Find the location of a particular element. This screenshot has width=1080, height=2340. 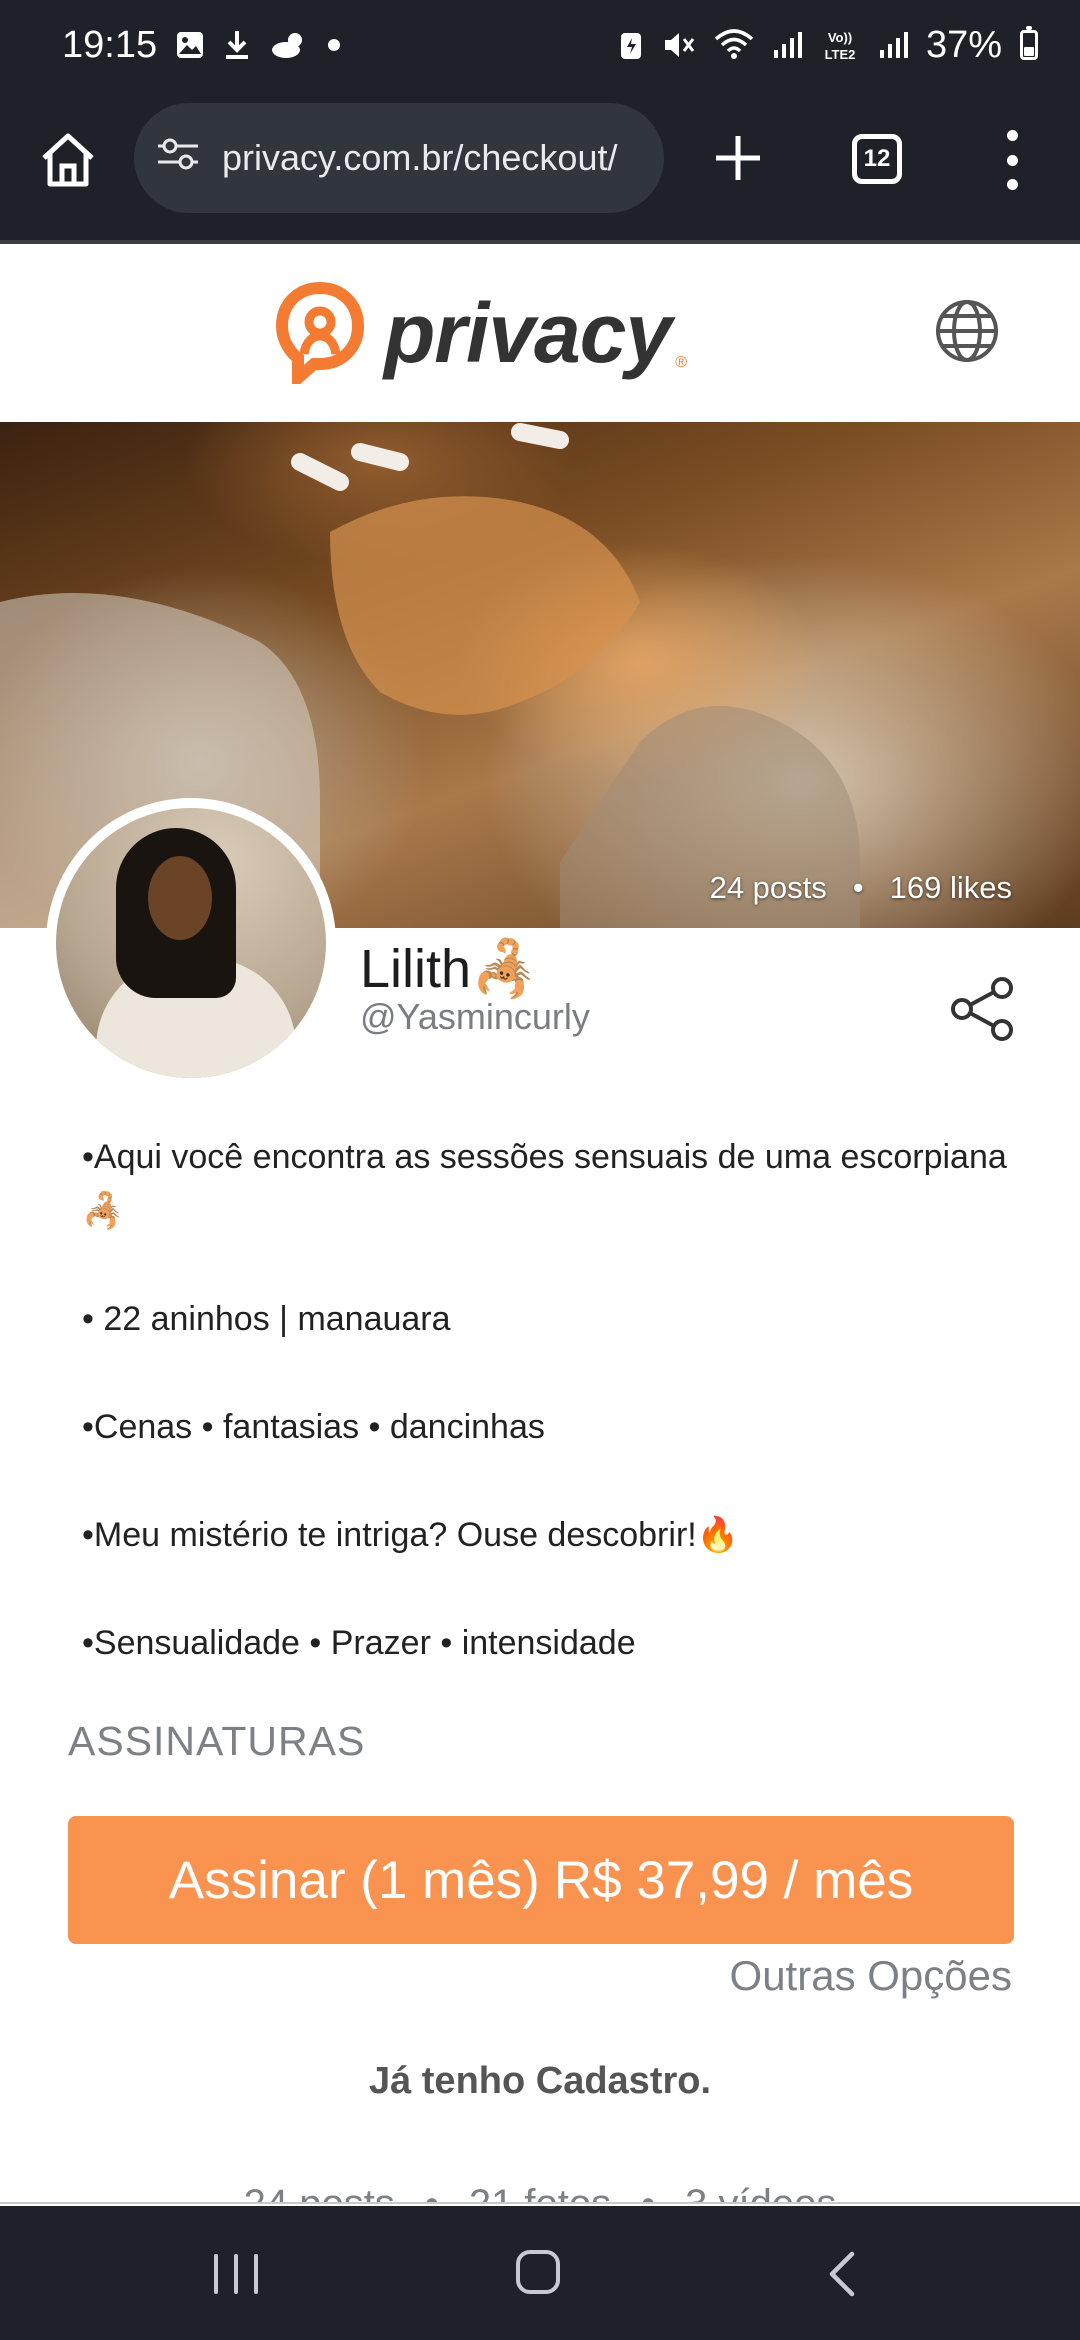

divider is located at coordinates (540, 2203).